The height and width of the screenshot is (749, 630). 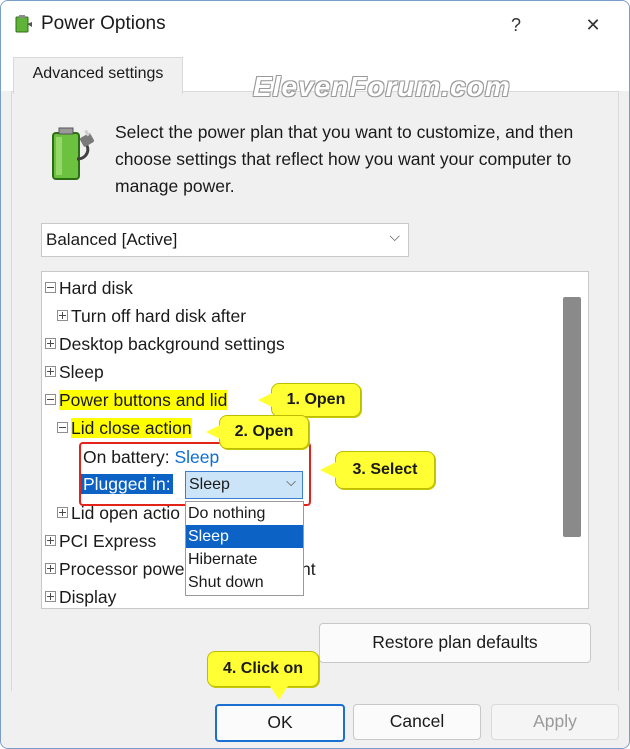 I want to click on option-do-nothing: Do nothing, so click(x=244, y=513).